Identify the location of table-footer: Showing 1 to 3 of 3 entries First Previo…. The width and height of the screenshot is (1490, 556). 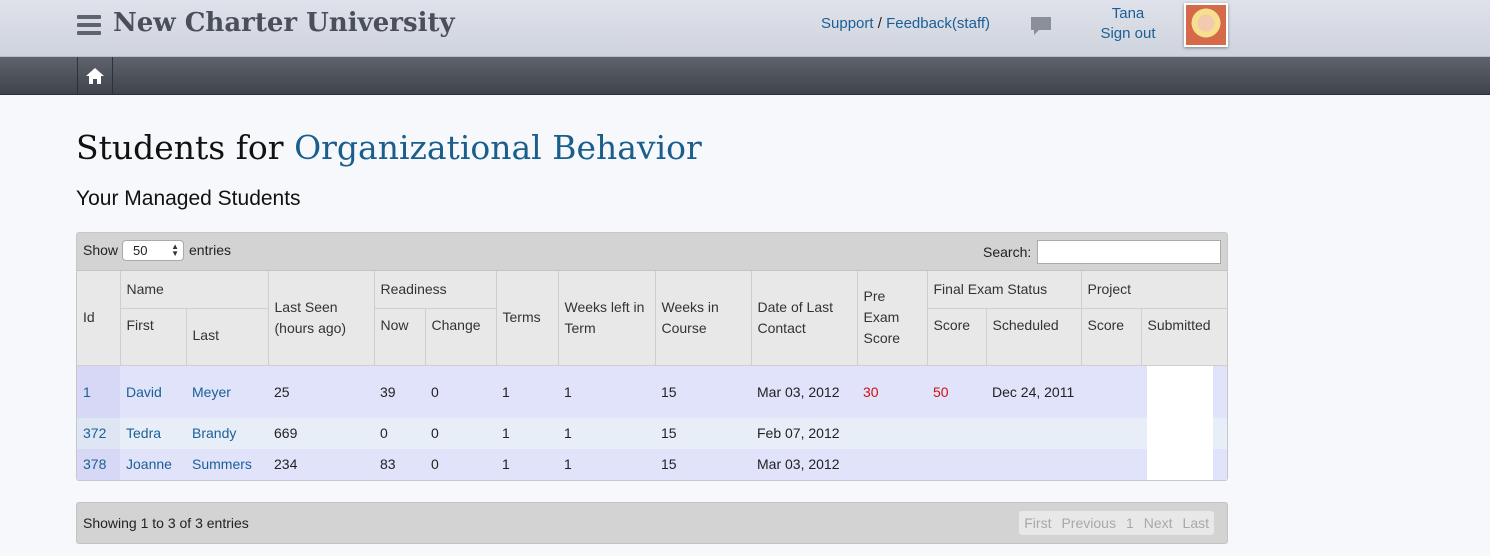
(652, 523).